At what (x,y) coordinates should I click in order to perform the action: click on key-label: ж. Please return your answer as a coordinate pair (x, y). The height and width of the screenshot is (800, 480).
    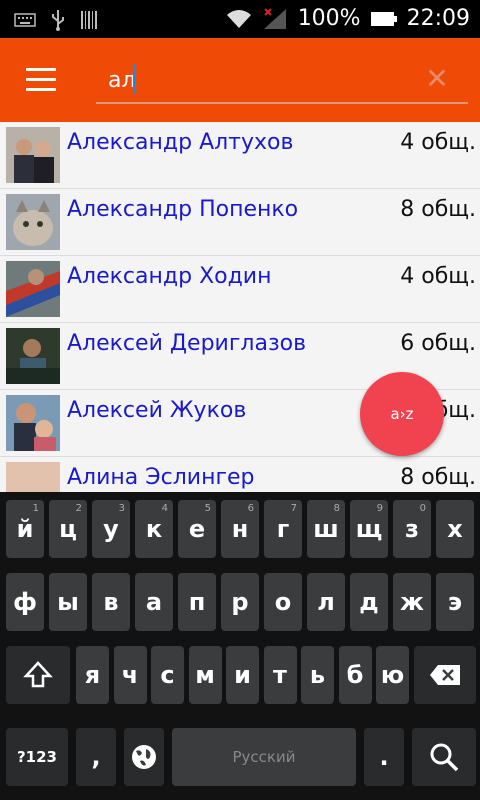
    Looking at the image, I should click on (412, 602).